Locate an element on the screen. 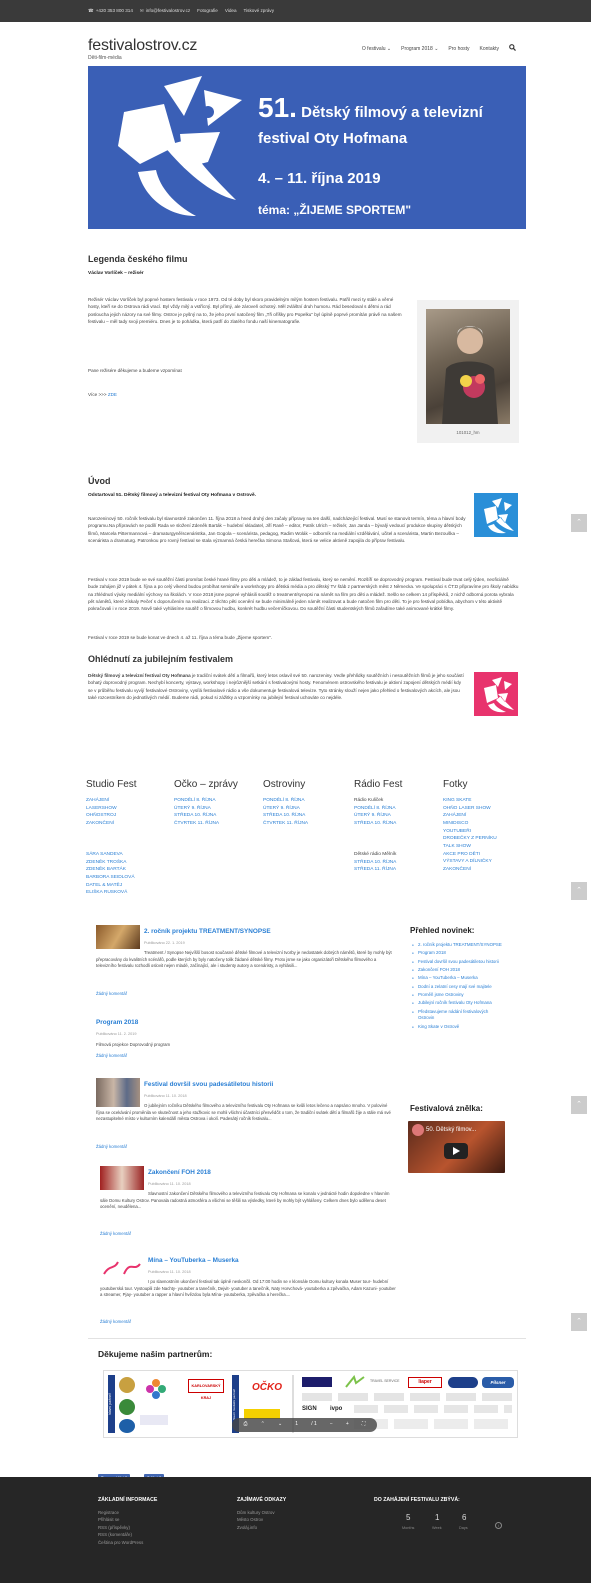 The image size is (591, 1583). post-title: 2. ročník projektu TREATMENT/SYNOPSE is located at coordinates (207, 931).